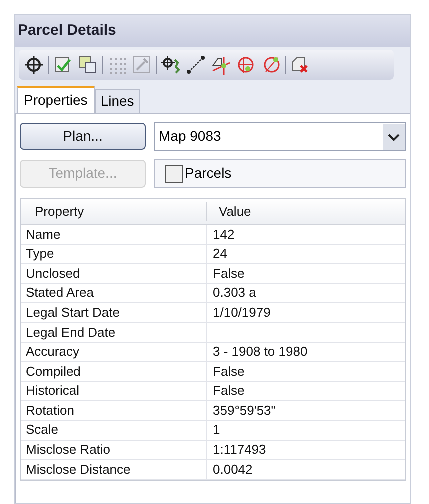 Image resolution: width=429 pixels, height=504 pixels. What do you see at coordinates (216, 430) in the screenshot?
I see `value-cell-text: 1` at bounding box center [216, 430].